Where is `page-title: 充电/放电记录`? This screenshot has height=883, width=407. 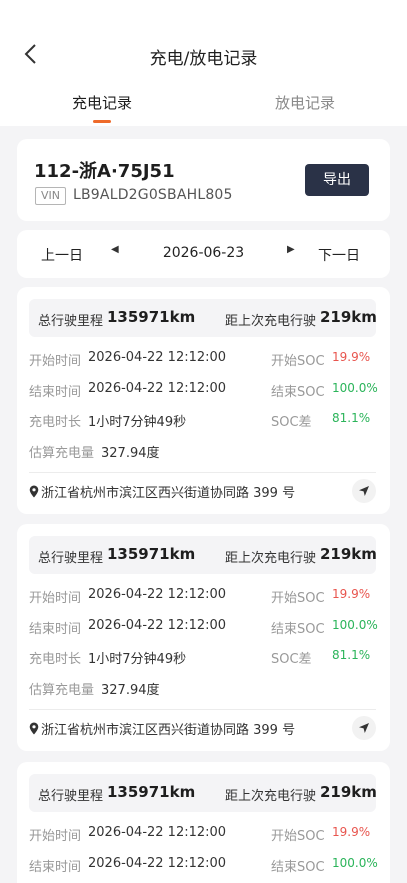 page-title: 充电/放电记录 is located at coordinates (203, 59).